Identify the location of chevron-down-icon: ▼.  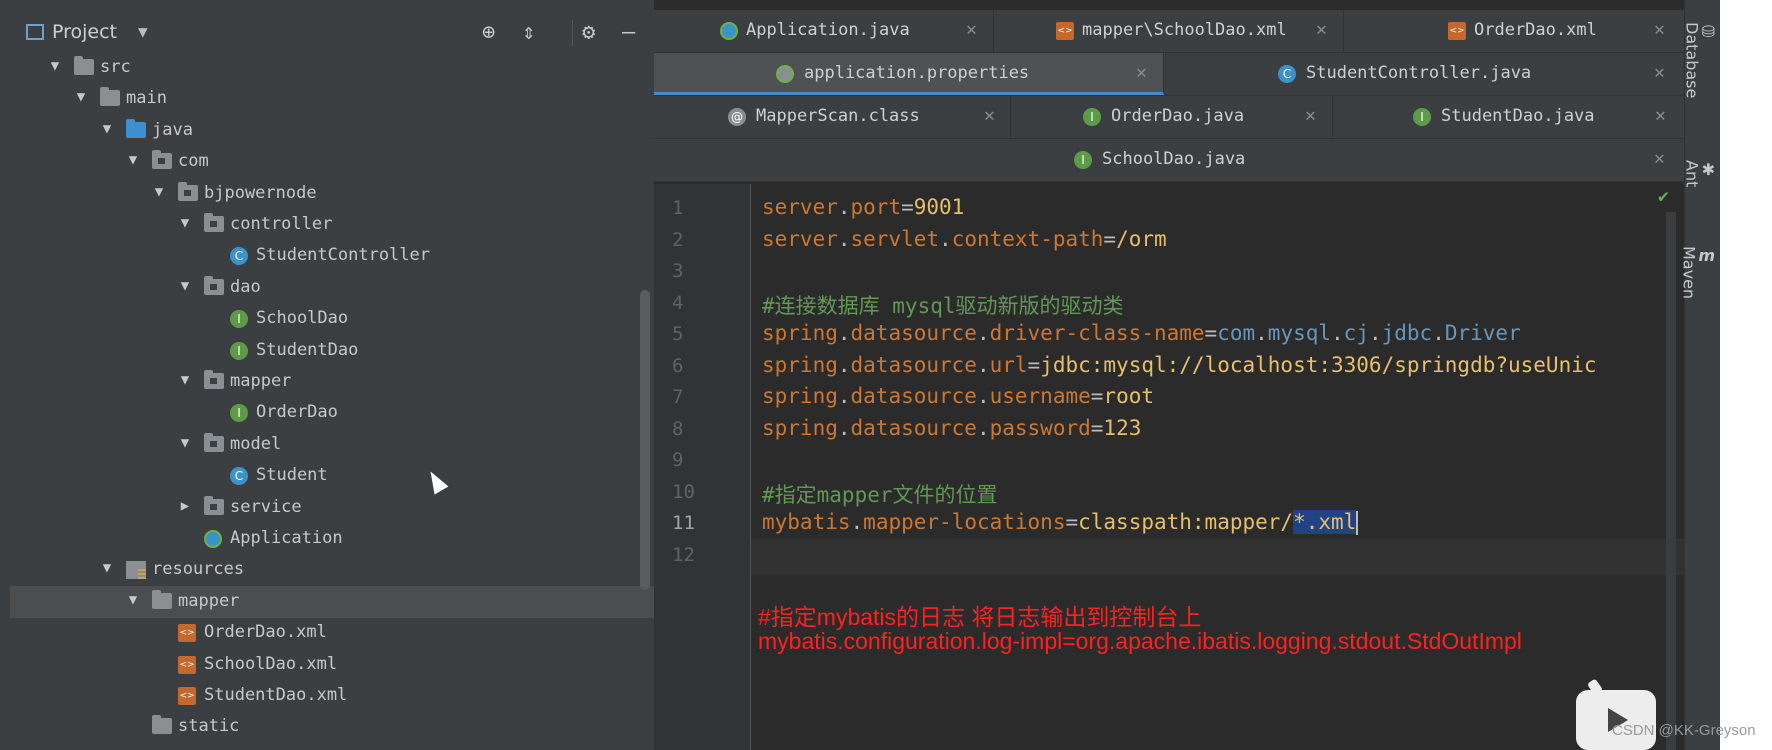
(143, 31).